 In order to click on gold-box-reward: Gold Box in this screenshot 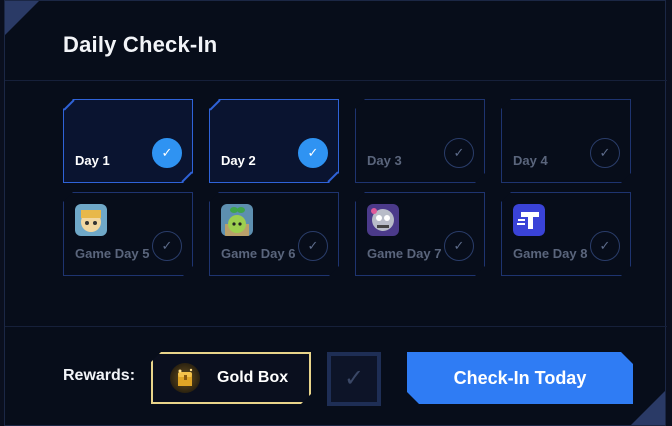, I will do `click(231, 378)`.